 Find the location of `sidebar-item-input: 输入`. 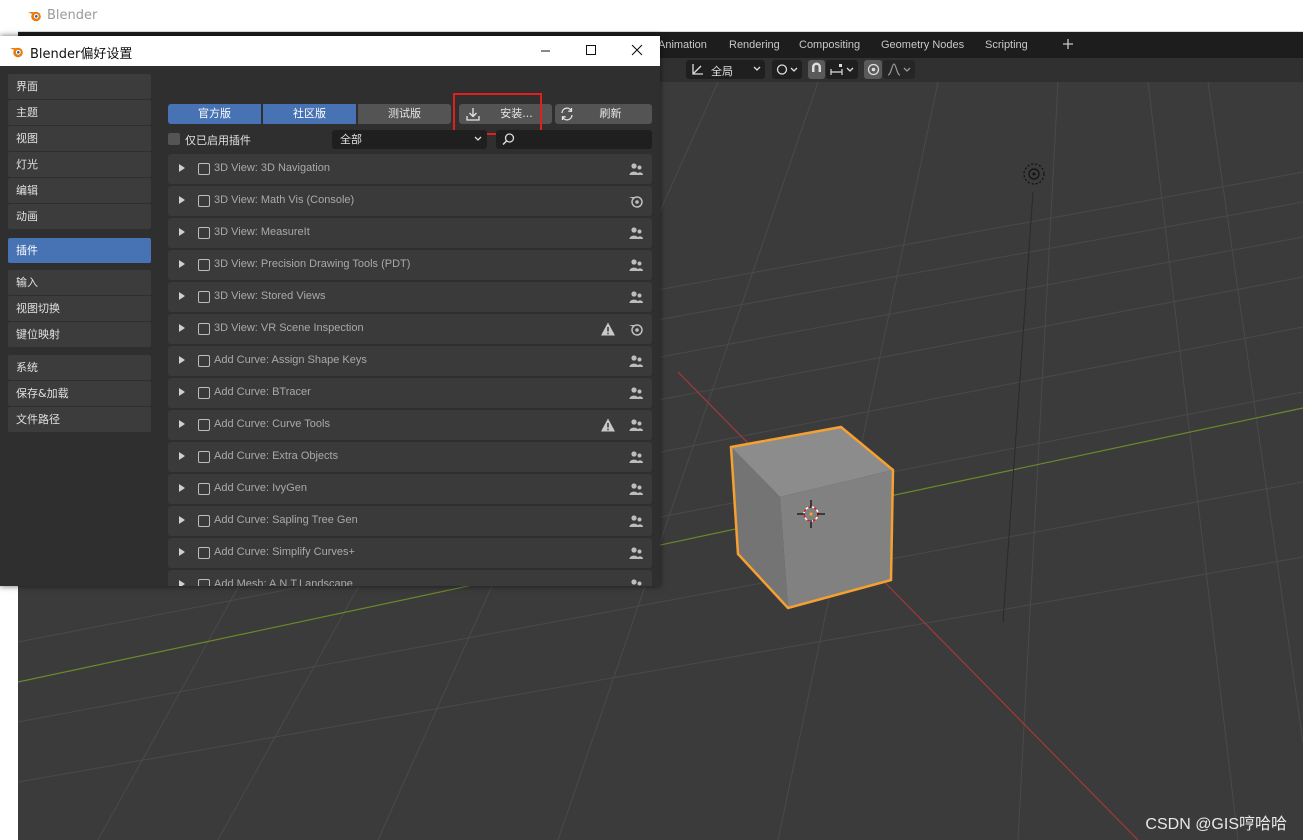

sidebar-item-input: 输入 is located at coordinates (79, 282).